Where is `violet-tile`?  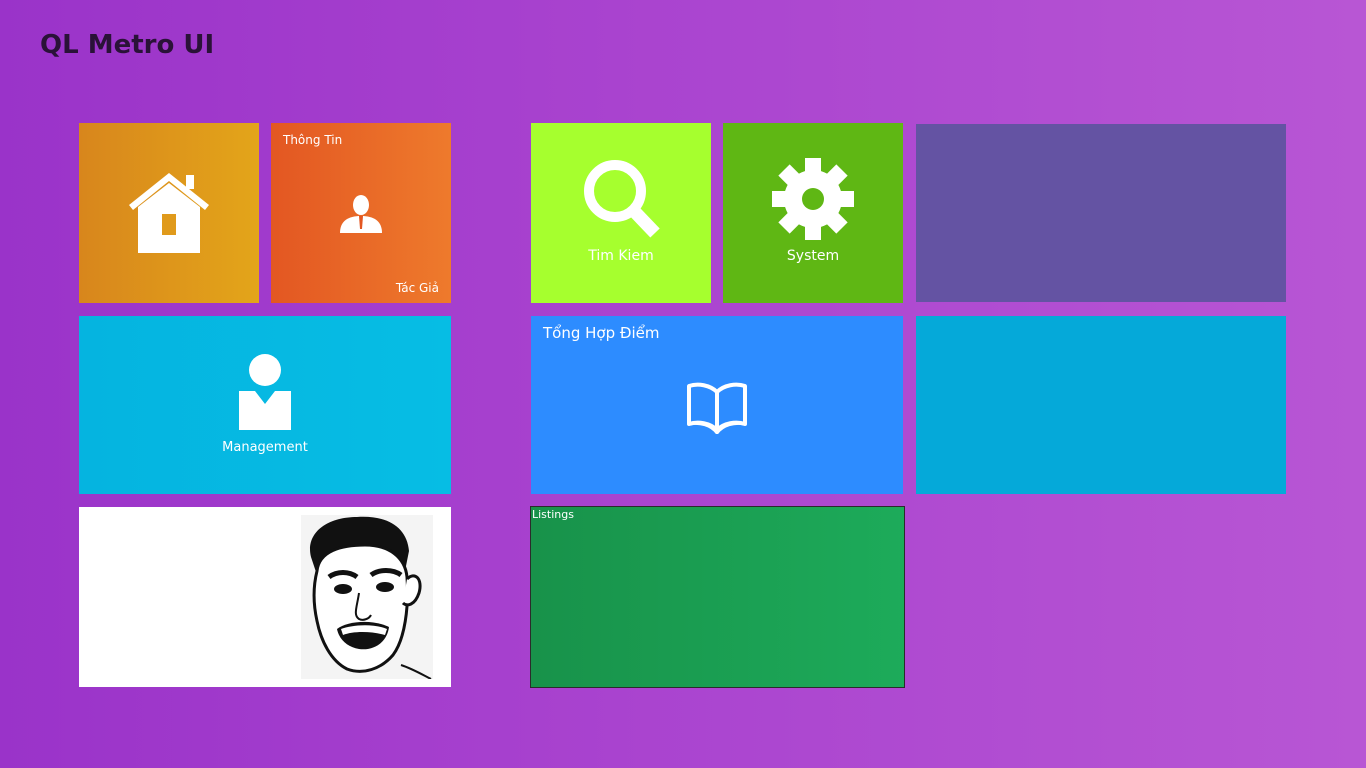
violet-tile is located at coordinates (1101, 213).